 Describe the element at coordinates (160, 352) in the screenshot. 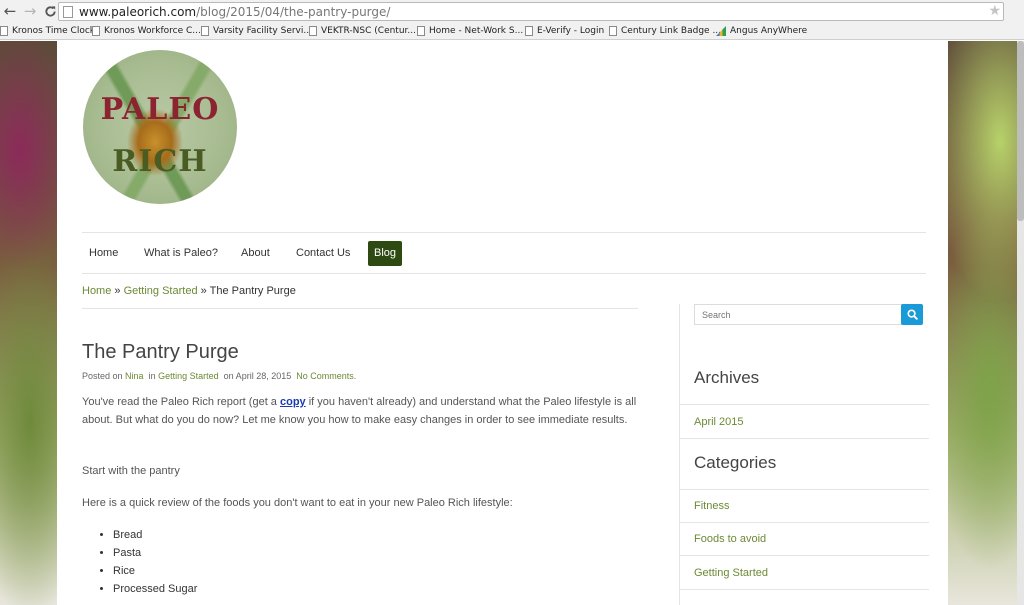

I see `post-title: The Pantry Purge` at that location.